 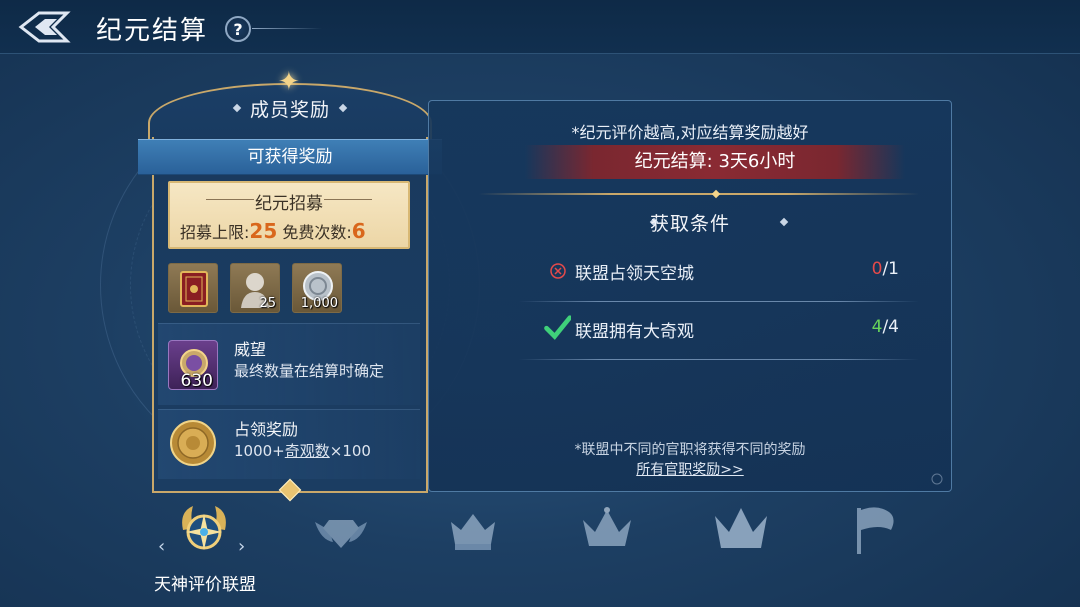 I want to click on condition-total: /1, so click(x=890, y=269).